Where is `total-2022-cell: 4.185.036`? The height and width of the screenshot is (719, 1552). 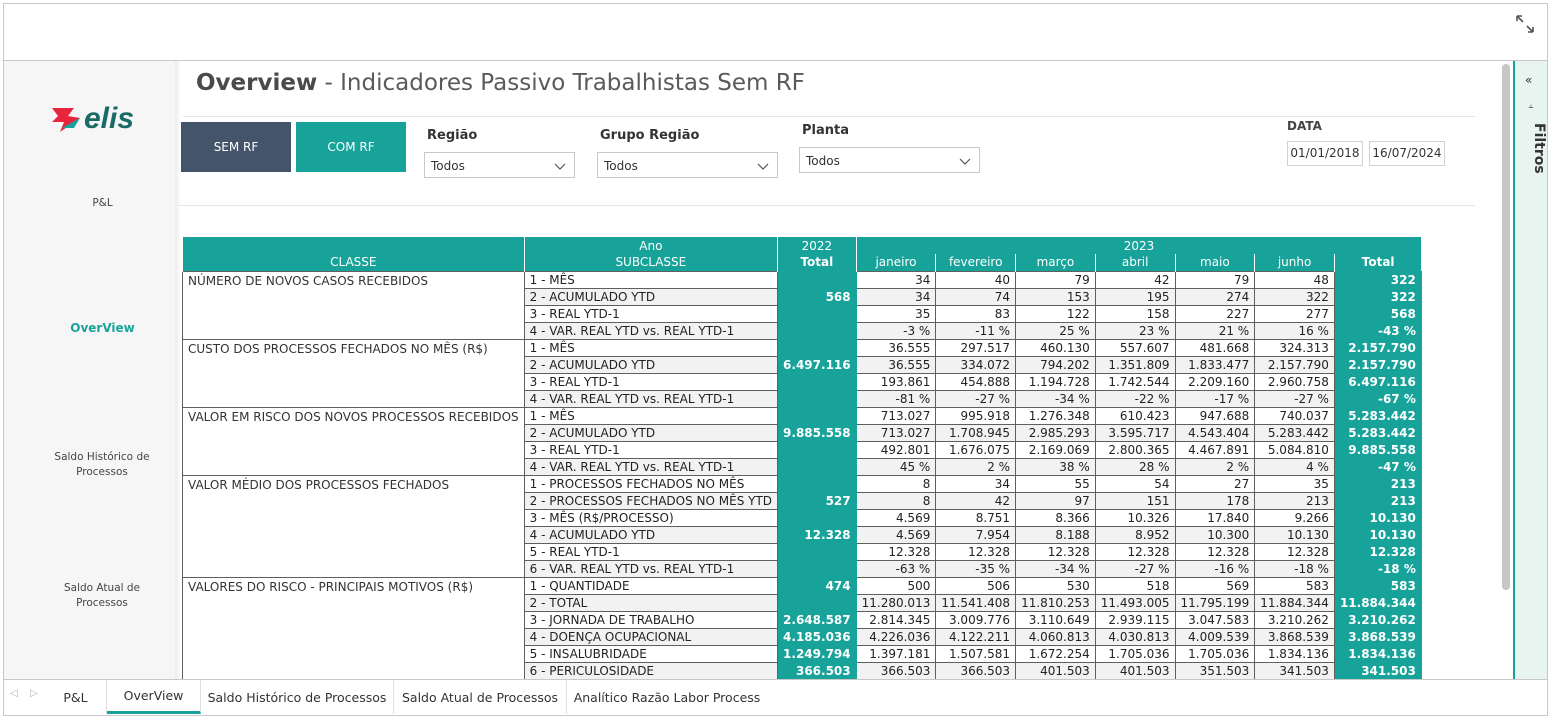 total-2022-cell: 4.185.036 is located at coordinates (817, 636).